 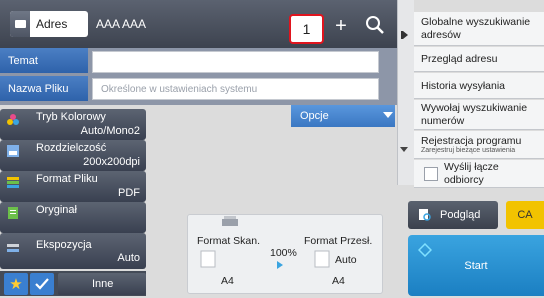 What do you see at coordinates (44, 88) in the screenshot?
I see `filename-label: Nazwa Pliku` at bounding box center [44, 88].